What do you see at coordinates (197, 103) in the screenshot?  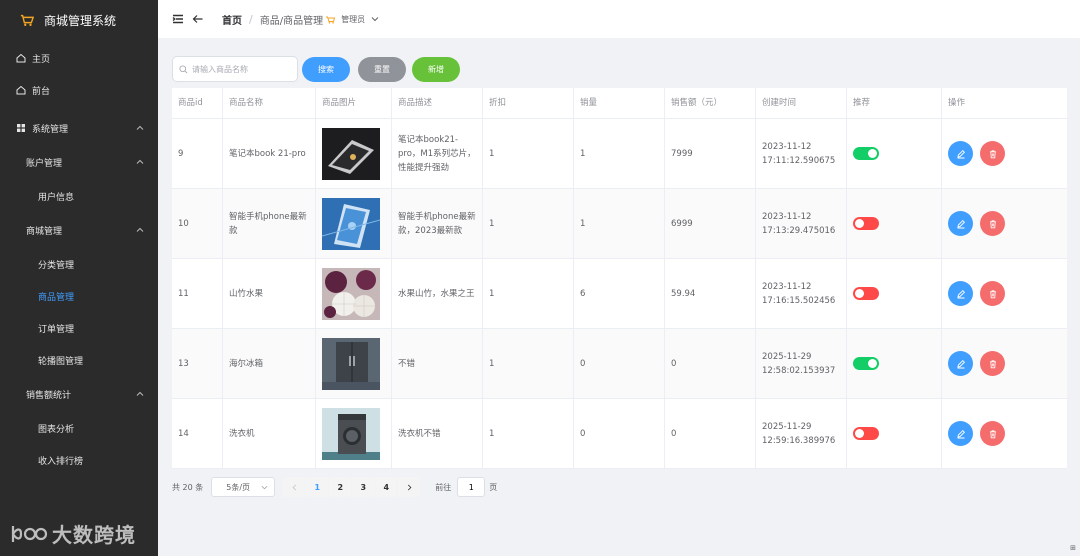 I see `column-header: 商品id` at bounding box center [197, 103].